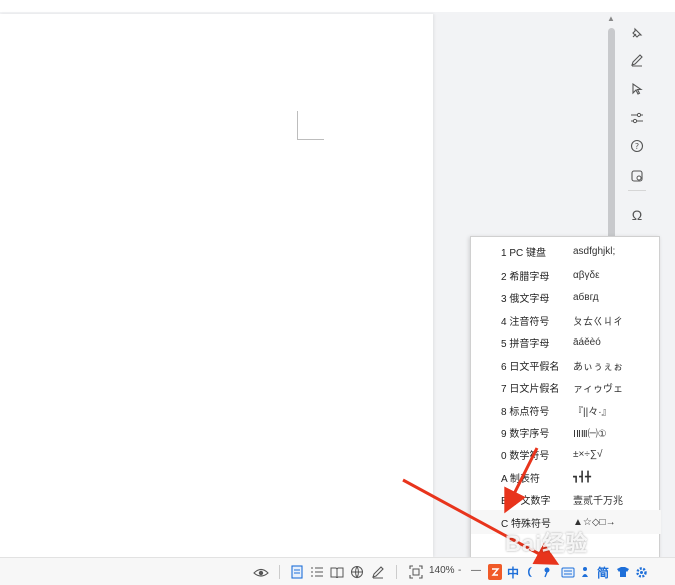 The image size is (675, 585). What do you see at coordinates (566, 320) in the screenshot?
I see `menu-item-zhuyin: 4 注音符号 ㄆㄊㄍㄐㄔ` at bounding box center [566, 320].